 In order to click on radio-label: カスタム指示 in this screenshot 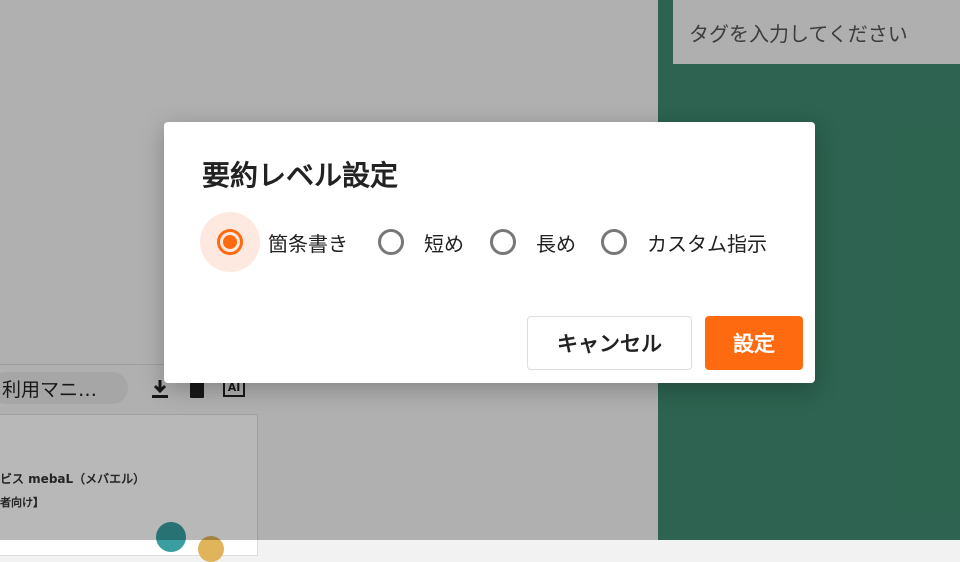, I will do `click(707, 243)`.